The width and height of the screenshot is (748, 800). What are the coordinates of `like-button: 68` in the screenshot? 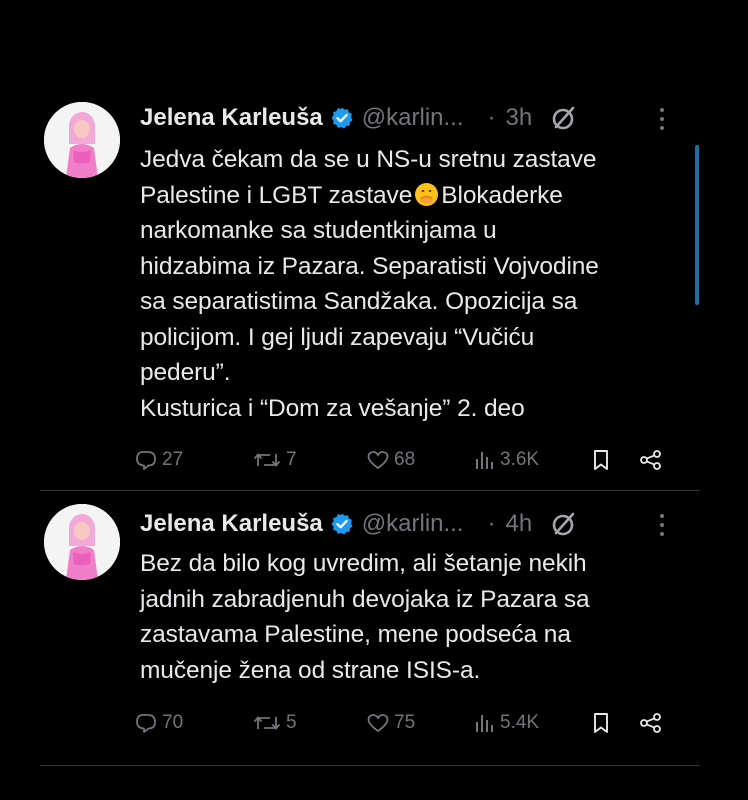 It's located at (390, 460).